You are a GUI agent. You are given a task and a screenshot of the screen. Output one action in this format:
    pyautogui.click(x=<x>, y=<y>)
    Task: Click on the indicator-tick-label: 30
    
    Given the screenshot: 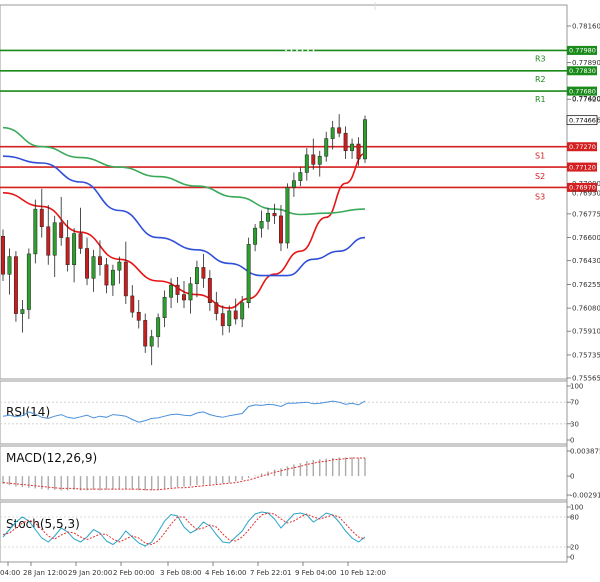 What is the action you would take?
    pyautogui.click(x=574, y=424)
    